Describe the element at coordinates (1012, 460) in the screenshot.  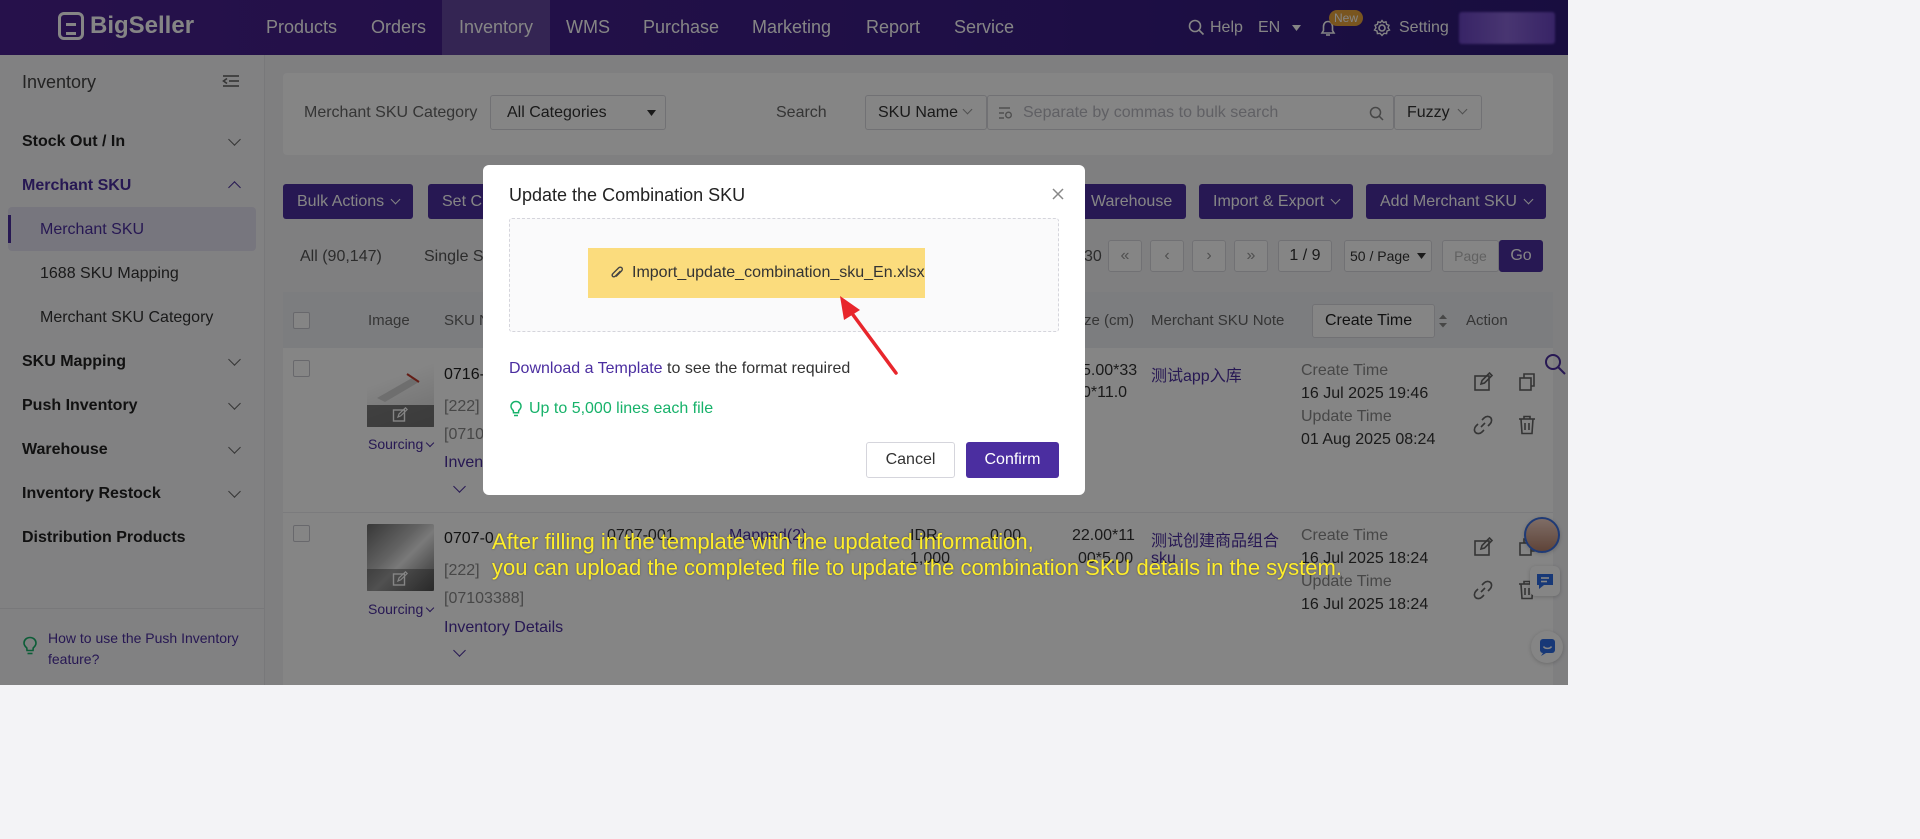
I see `confirm-button: Confirm` at that location.